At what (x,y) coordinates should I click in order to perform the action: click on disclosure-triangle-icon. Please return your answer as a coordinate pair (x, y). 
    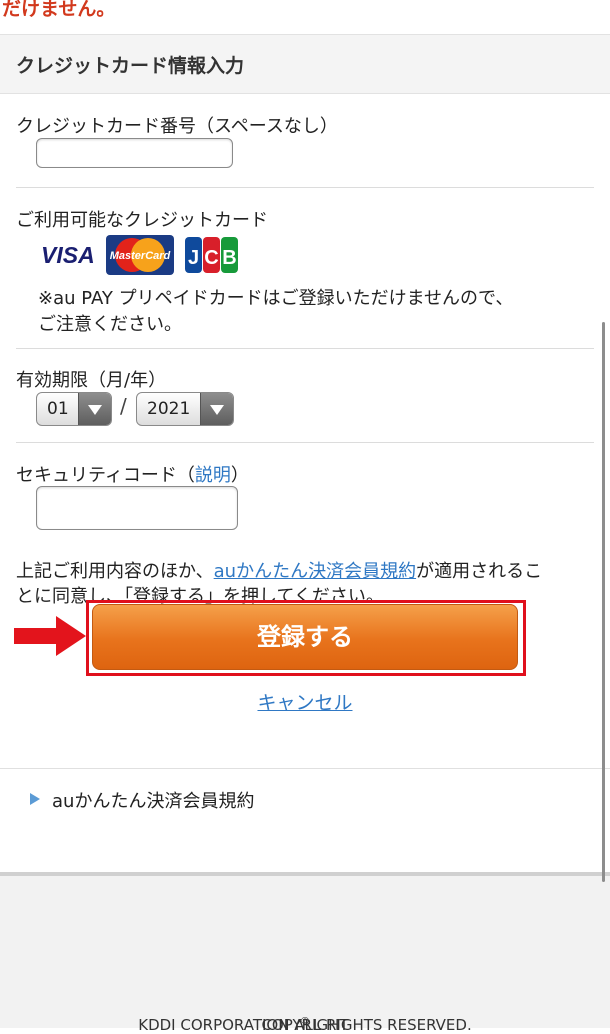
    Looking at the image, I should click on (35, 799).